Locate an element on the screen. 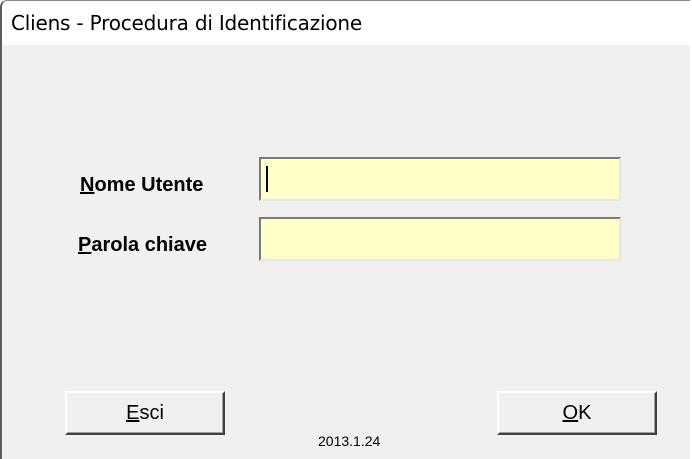 Image resolution: width=692 pixels, height=459 pixels. username-label: Nome Utente is located at coordinates (141, 185).